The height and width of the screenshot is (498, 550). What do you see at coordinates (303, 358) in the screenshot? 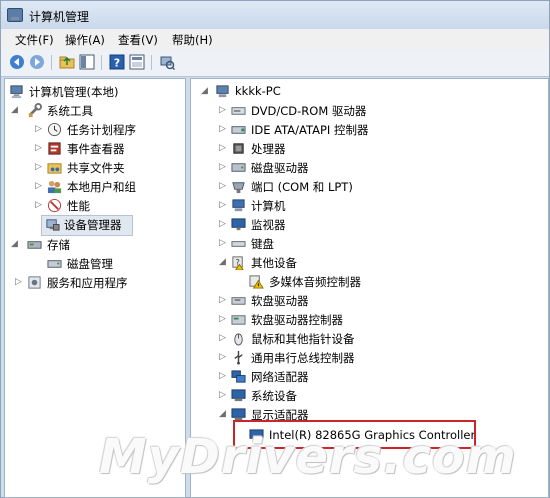
I see `tree-label: 通用串行总线控制器` at bounding box center [303, 358].